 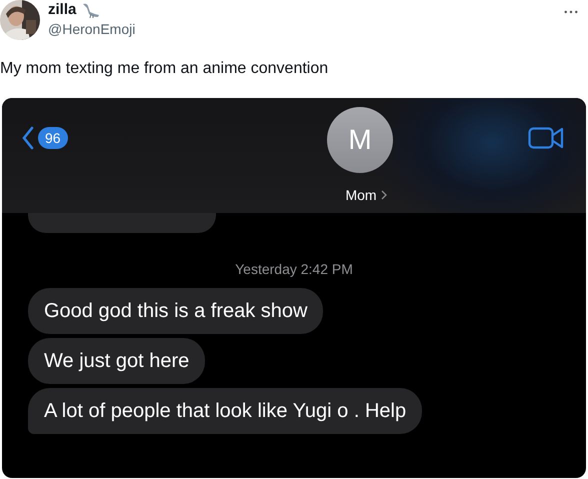 I want to click on video-call-icon, so click(x=546, y=138).